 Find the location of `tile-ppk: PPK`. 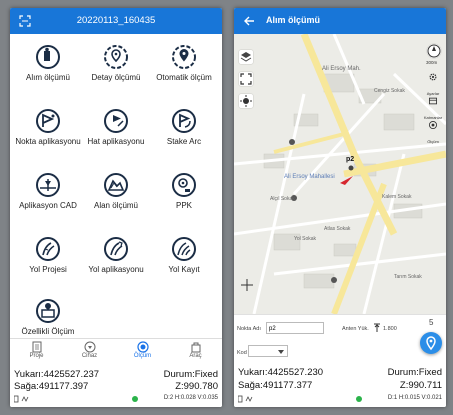

tile-ppk: PPK is located at coordinates (184, 191).